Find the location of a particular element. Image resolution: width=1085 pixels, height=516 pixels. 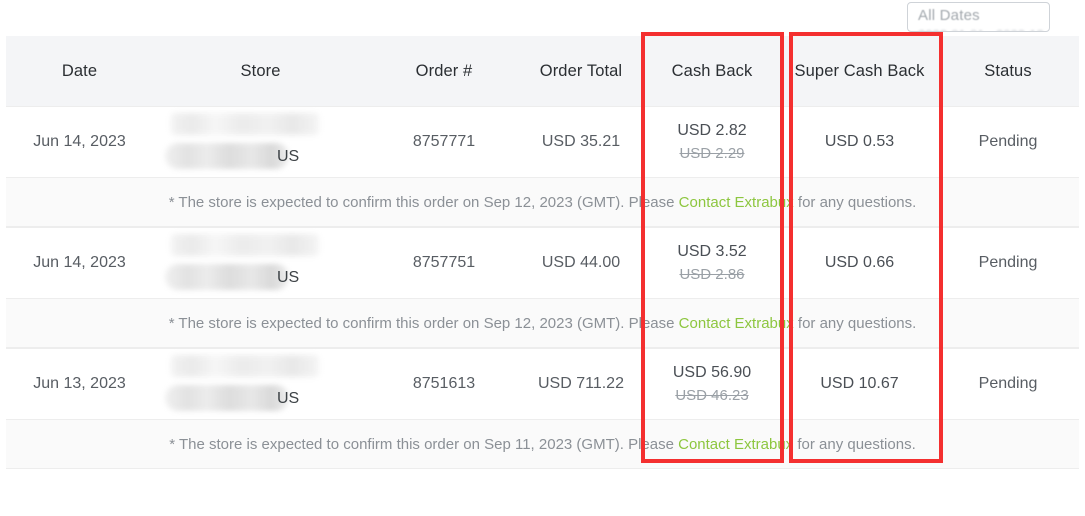

cell-super-cash-back: USD 0.53 is located at coordinates (859, 142).